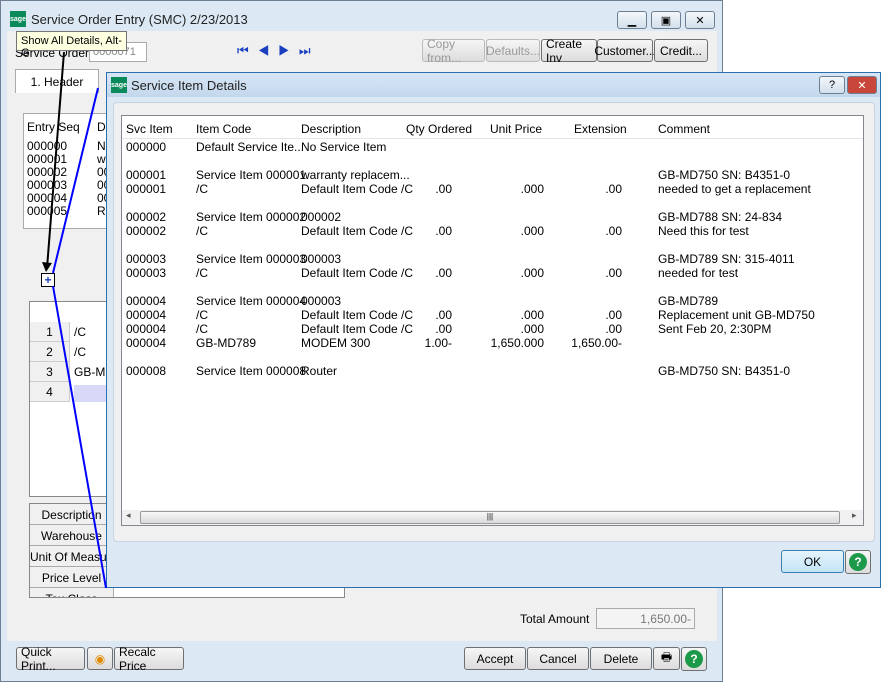  What do you see at coordinates (812, 561) in the screenshot?
I see `ok-button: OK` at bounding box center [812, 561].